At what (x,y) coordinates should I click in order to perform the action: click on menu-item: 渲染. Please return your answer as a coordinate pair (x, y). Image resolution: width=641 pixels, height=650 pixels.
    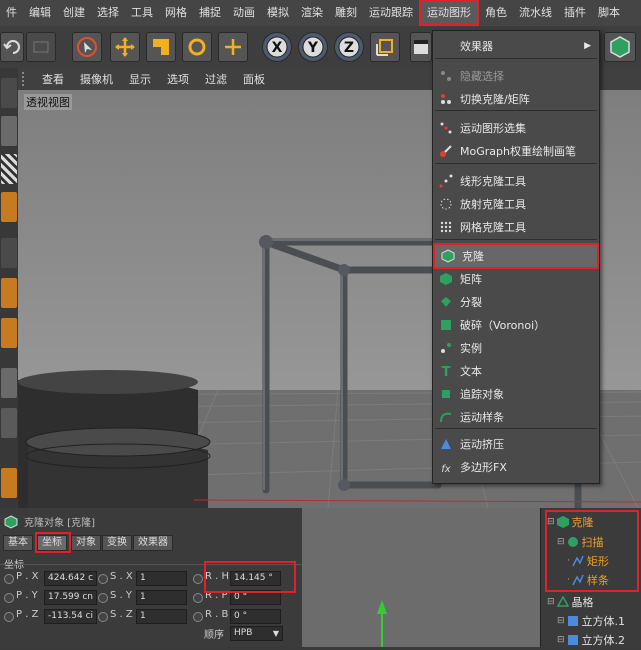
    Looking at the image, I should click on (312, 13).